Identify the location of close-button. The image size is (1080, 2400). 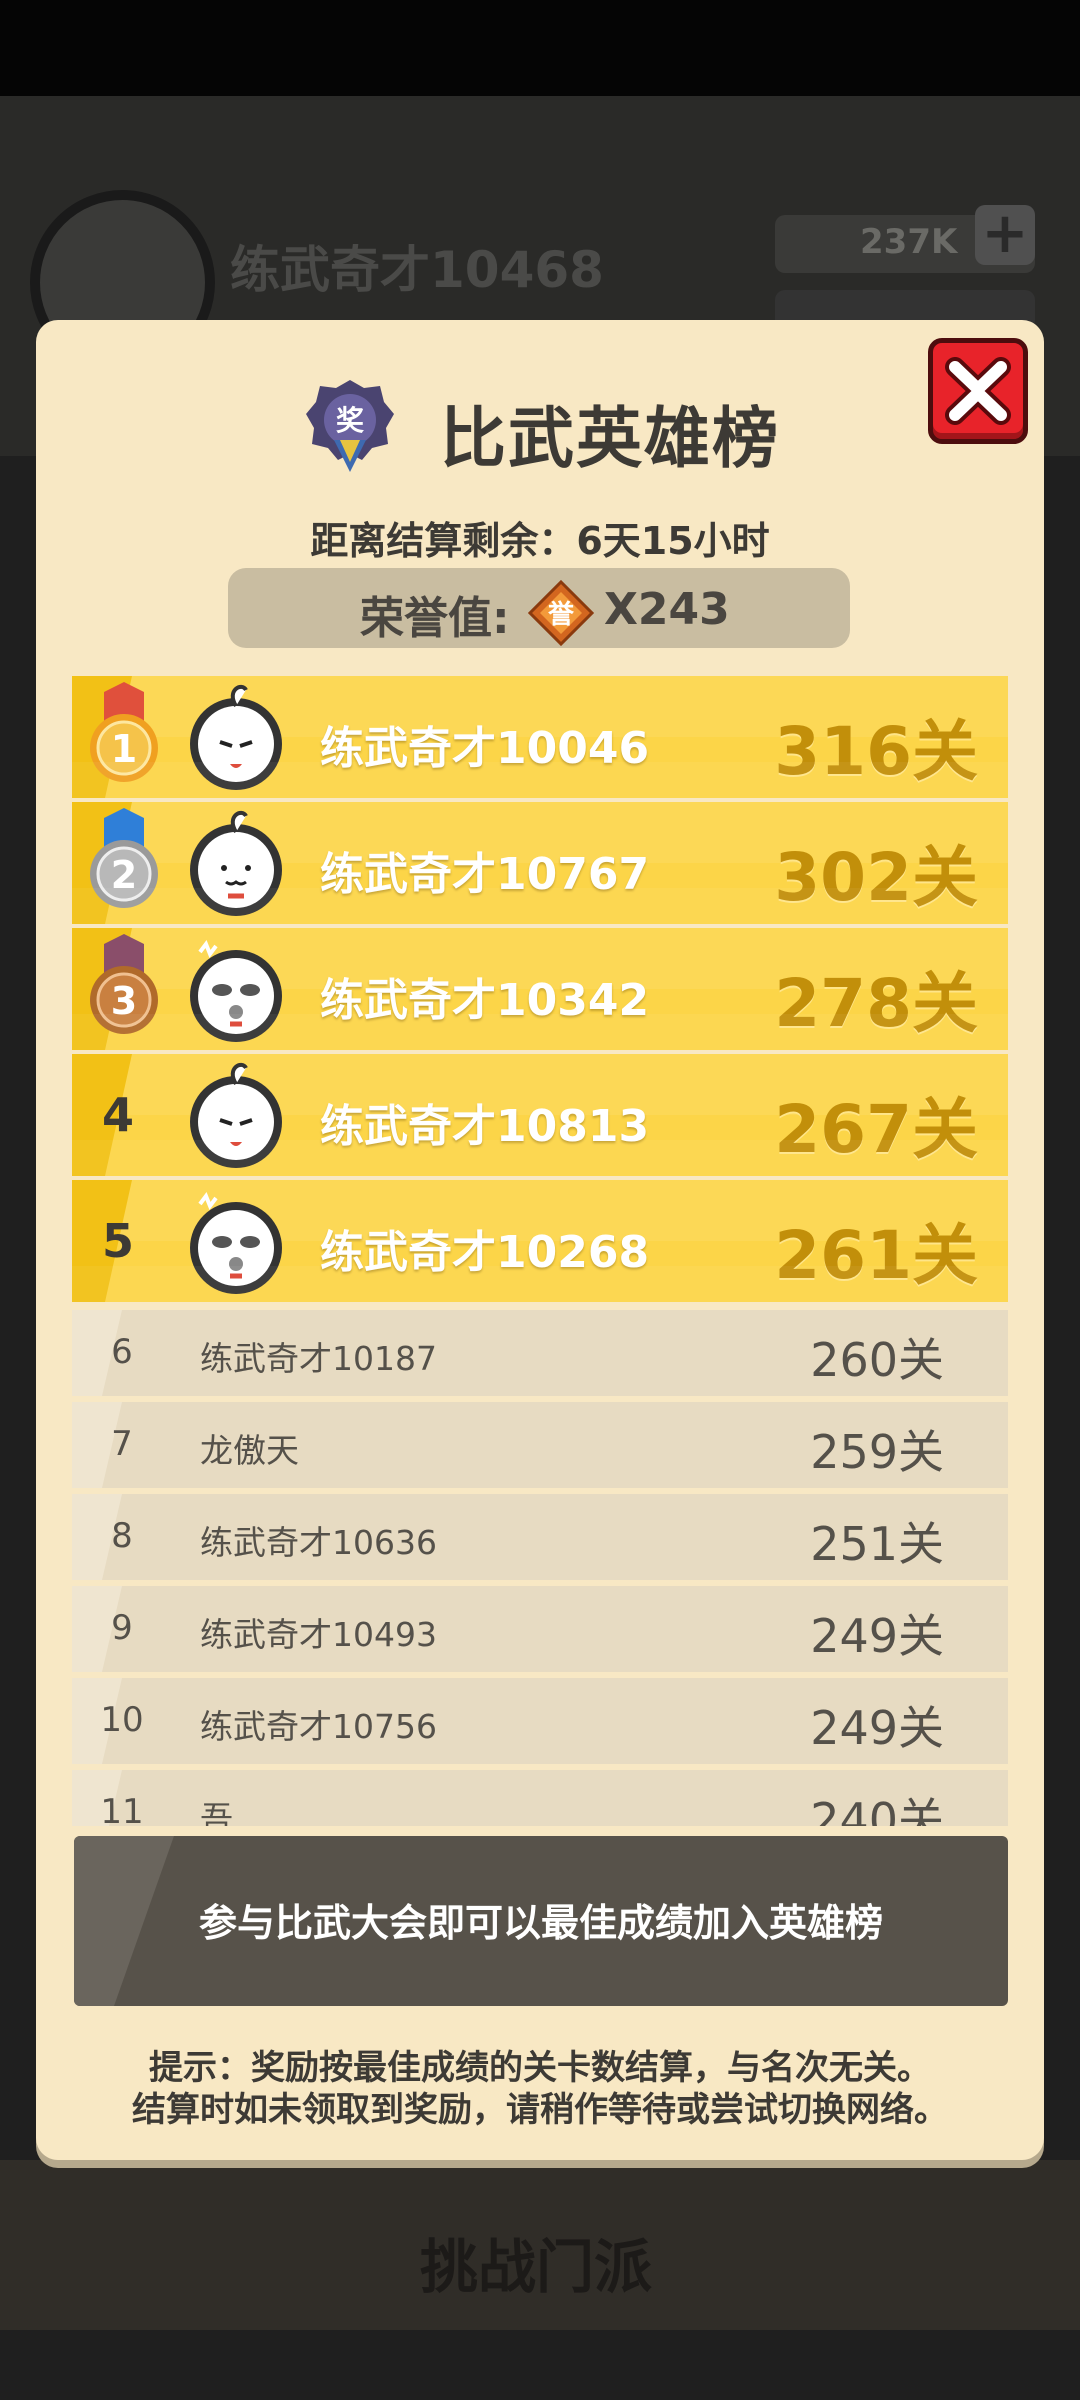
(978, 391).